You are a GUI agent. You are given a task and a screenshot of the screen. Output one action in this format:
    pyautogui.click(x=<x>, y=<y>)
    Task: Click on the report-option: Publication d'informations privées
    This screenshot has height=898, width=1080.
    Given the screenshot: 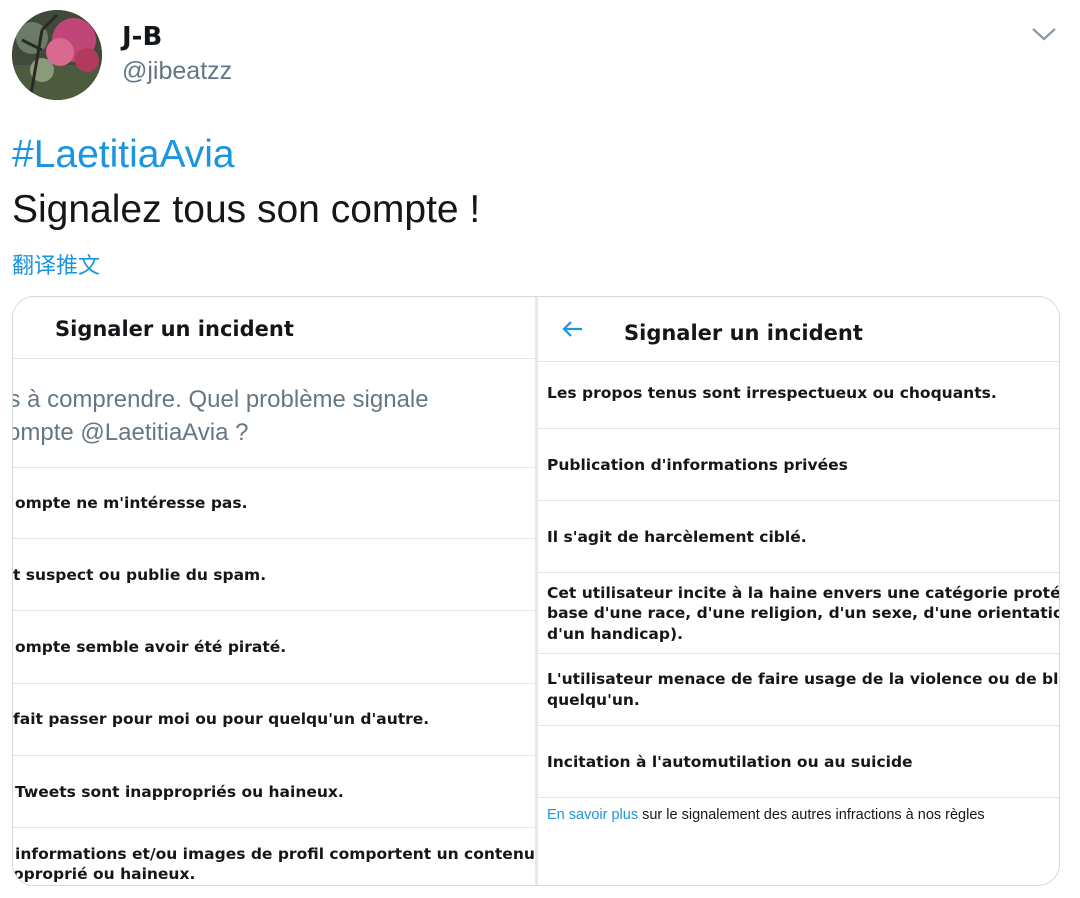 What is the action you would take?
    pyautogui.click(x=697, y=465)
    